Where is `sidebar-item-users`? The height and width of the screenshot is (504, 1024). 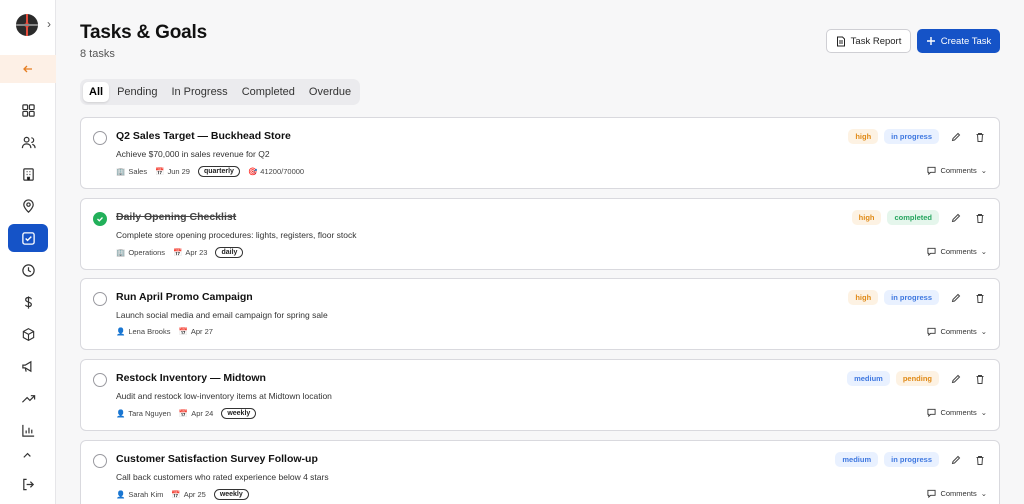
sidebar-item-users is located at coordinates (28, 142).